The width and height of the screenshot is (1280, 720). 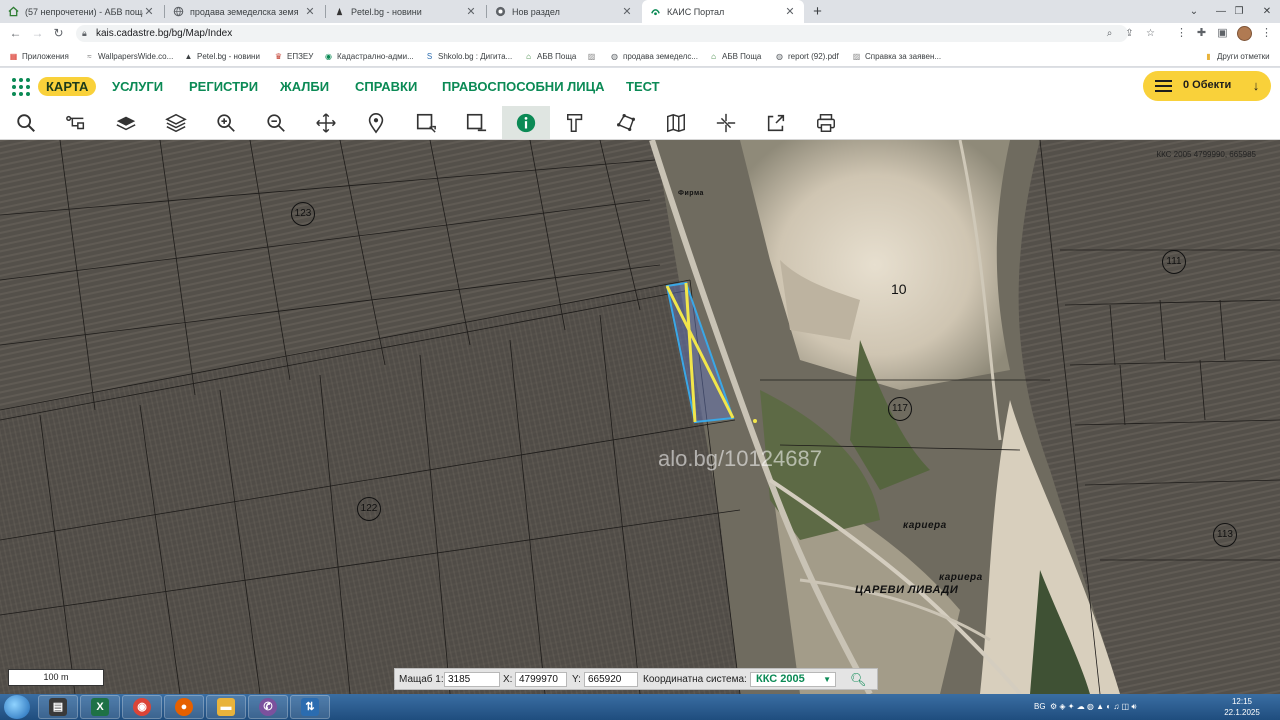 What do you see at coordinates (793, 679) in the screenshot?
I see `coordinate-system-select: ККС 2005 ▼` at bounding box center [793, 679].